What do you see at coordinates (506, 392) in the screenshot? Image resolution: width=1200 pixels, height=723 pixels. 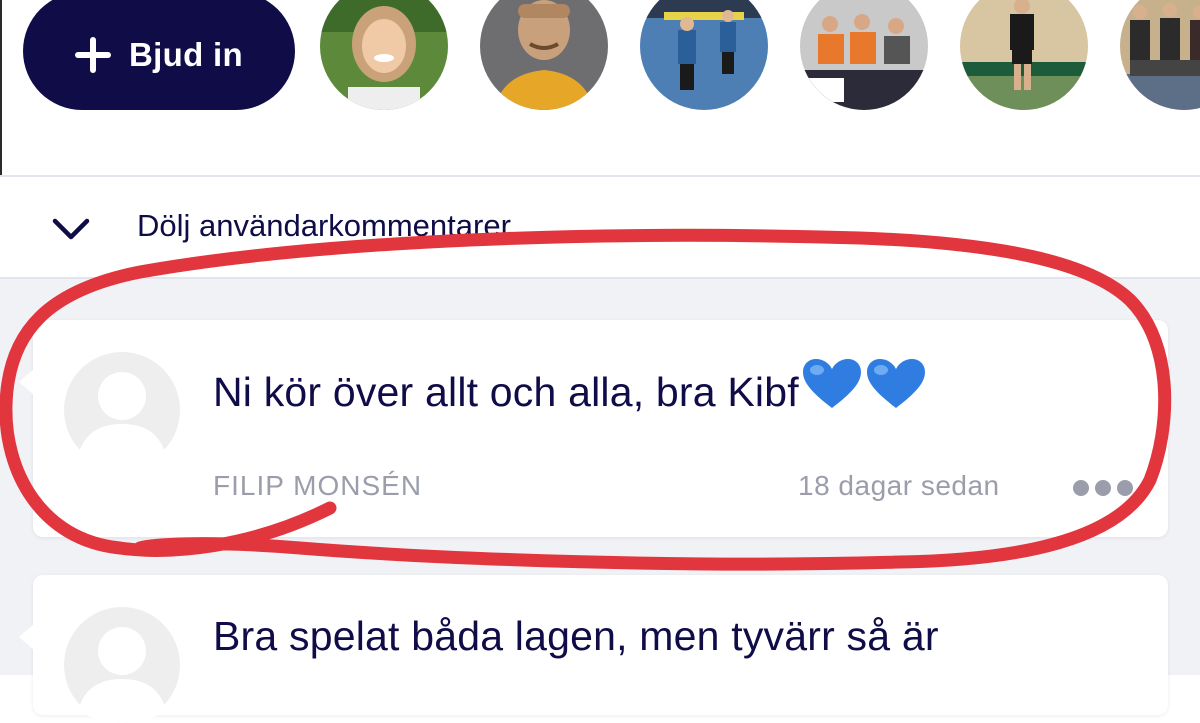 I see `comment-body: Ni kör över allt och alla, bra Kibf` at bounding box center [506, 392].